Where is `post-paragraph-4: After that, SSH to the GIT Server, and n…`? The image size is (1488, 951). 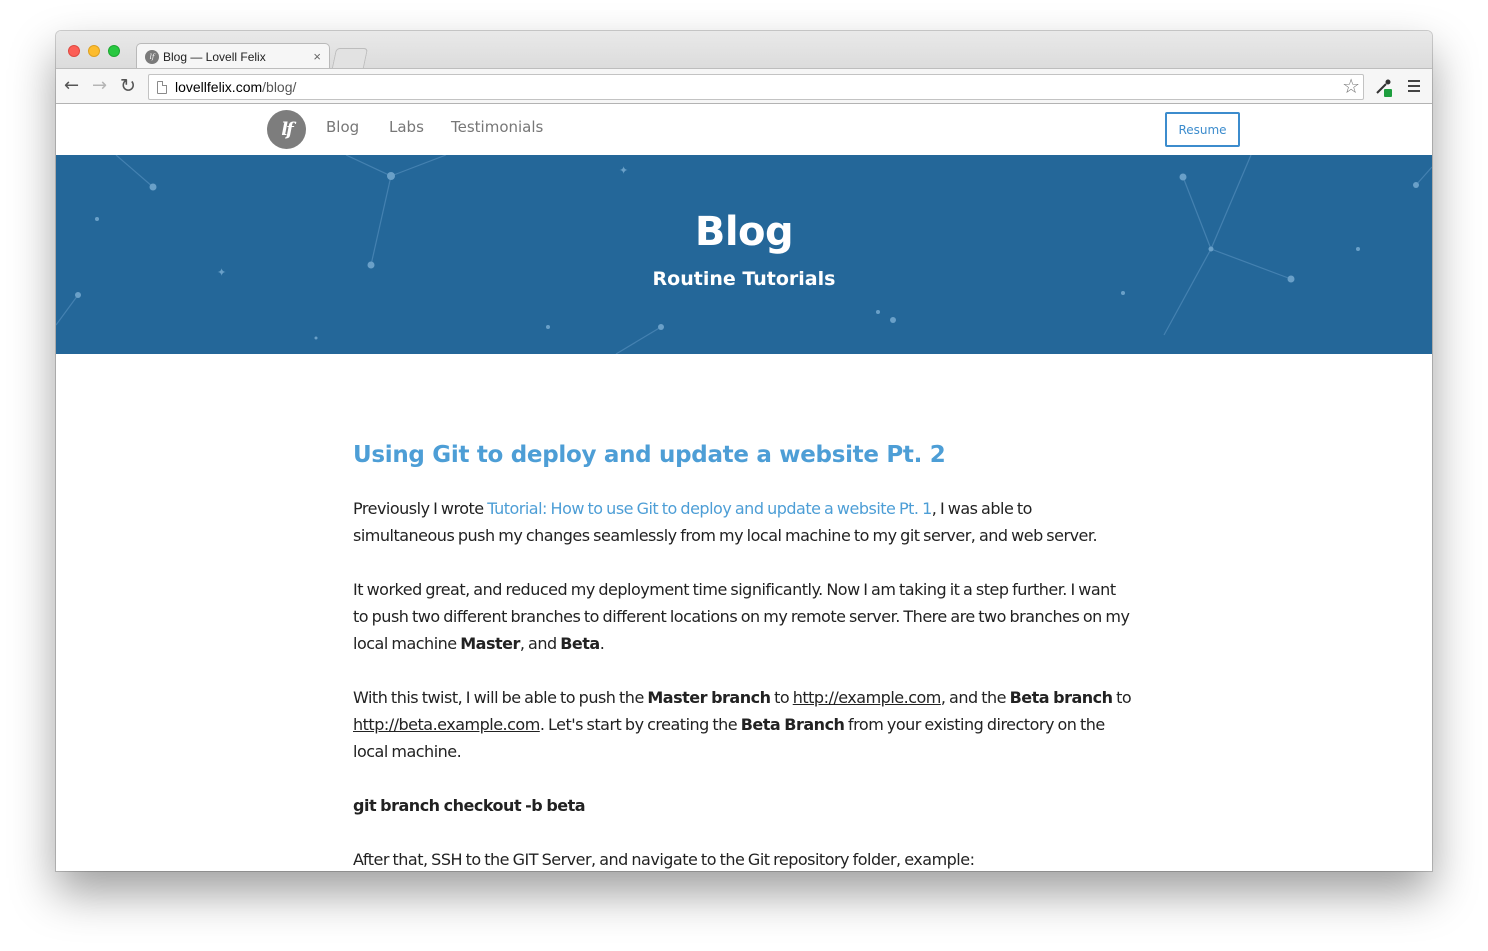 post-paragraph-4: After that, SSH to the GIT Server, and n… is located at coordinates (743, 858).